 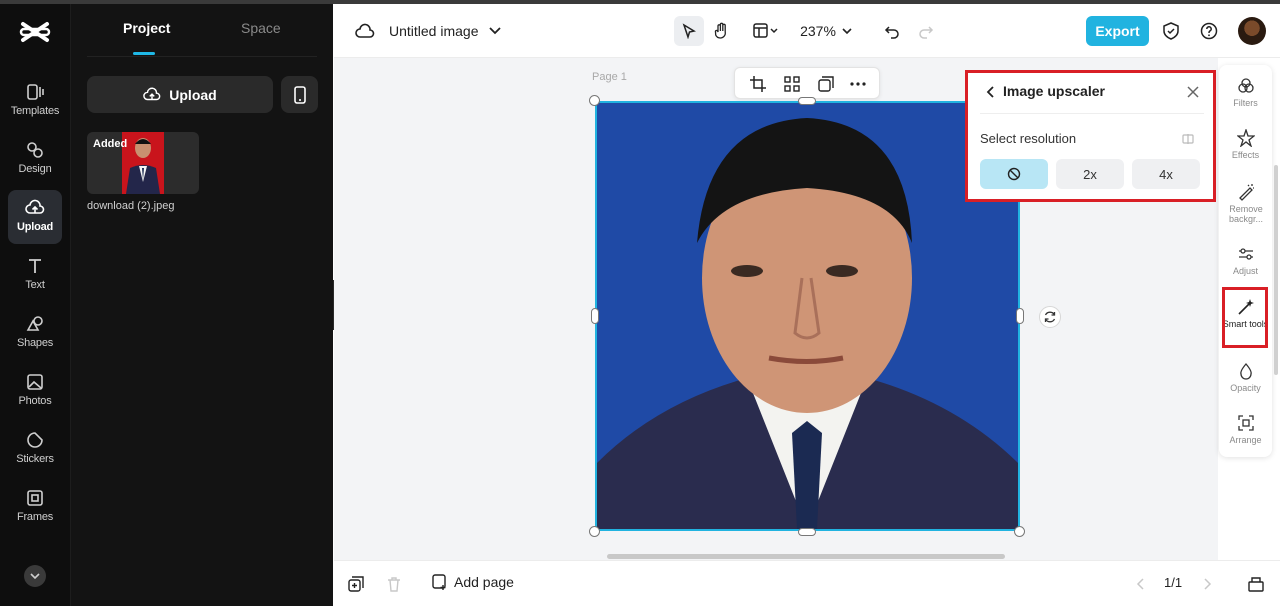 I want to click on previous-page-icon, so click(x=1140, y=584).